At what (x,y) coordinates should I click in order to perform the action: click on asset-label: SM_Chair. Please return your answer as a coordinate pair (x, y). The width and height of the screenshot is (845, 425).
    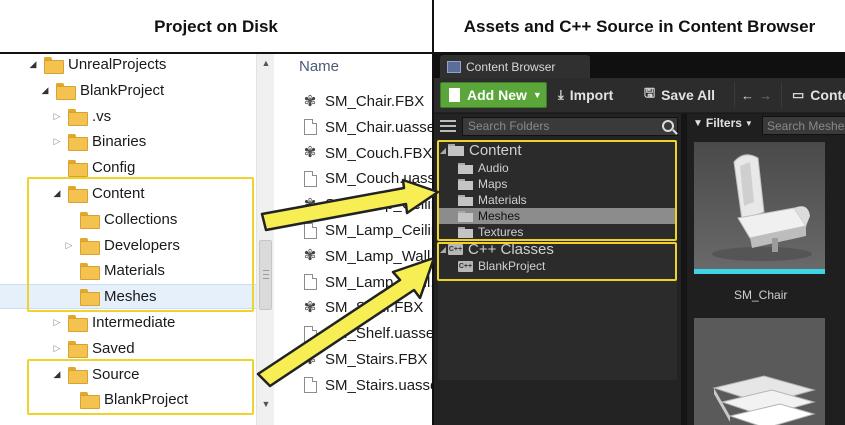
    Looking at the image, I should click on (761, 295).